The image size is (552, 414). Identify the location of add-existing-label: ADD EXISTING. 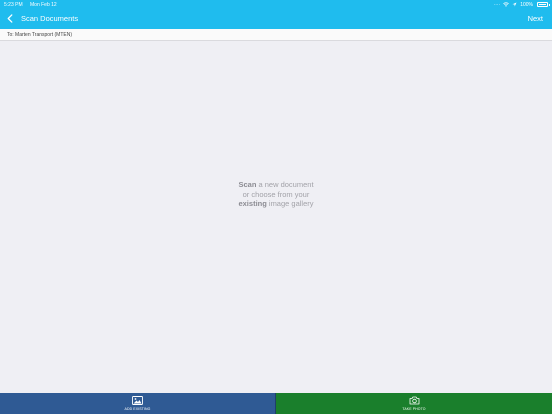
(137, 409).